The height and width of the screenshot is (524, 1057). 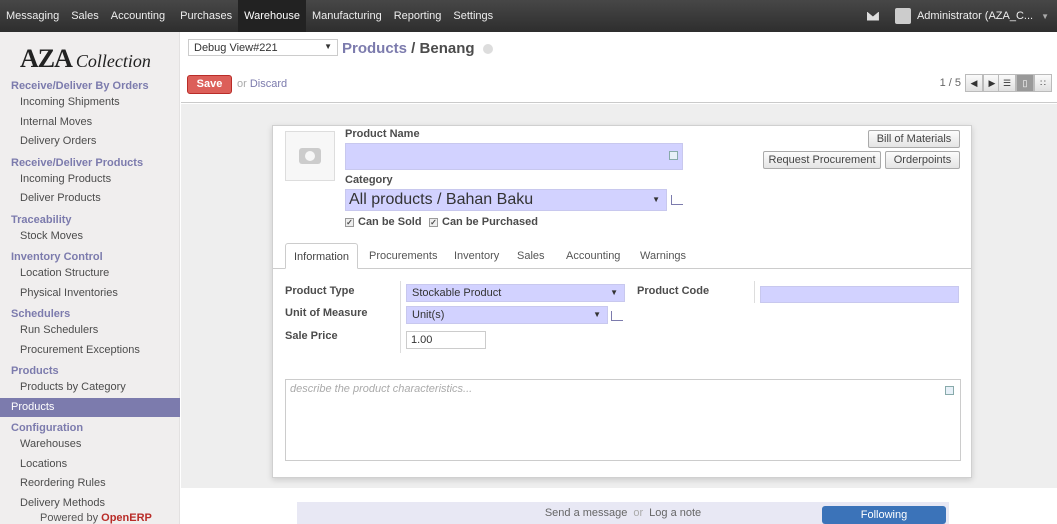 What do you see at coordinates (272, 16) in the screenshot?
I see `menu-warehouse: Warehouse` at bounding box center [272, 16].